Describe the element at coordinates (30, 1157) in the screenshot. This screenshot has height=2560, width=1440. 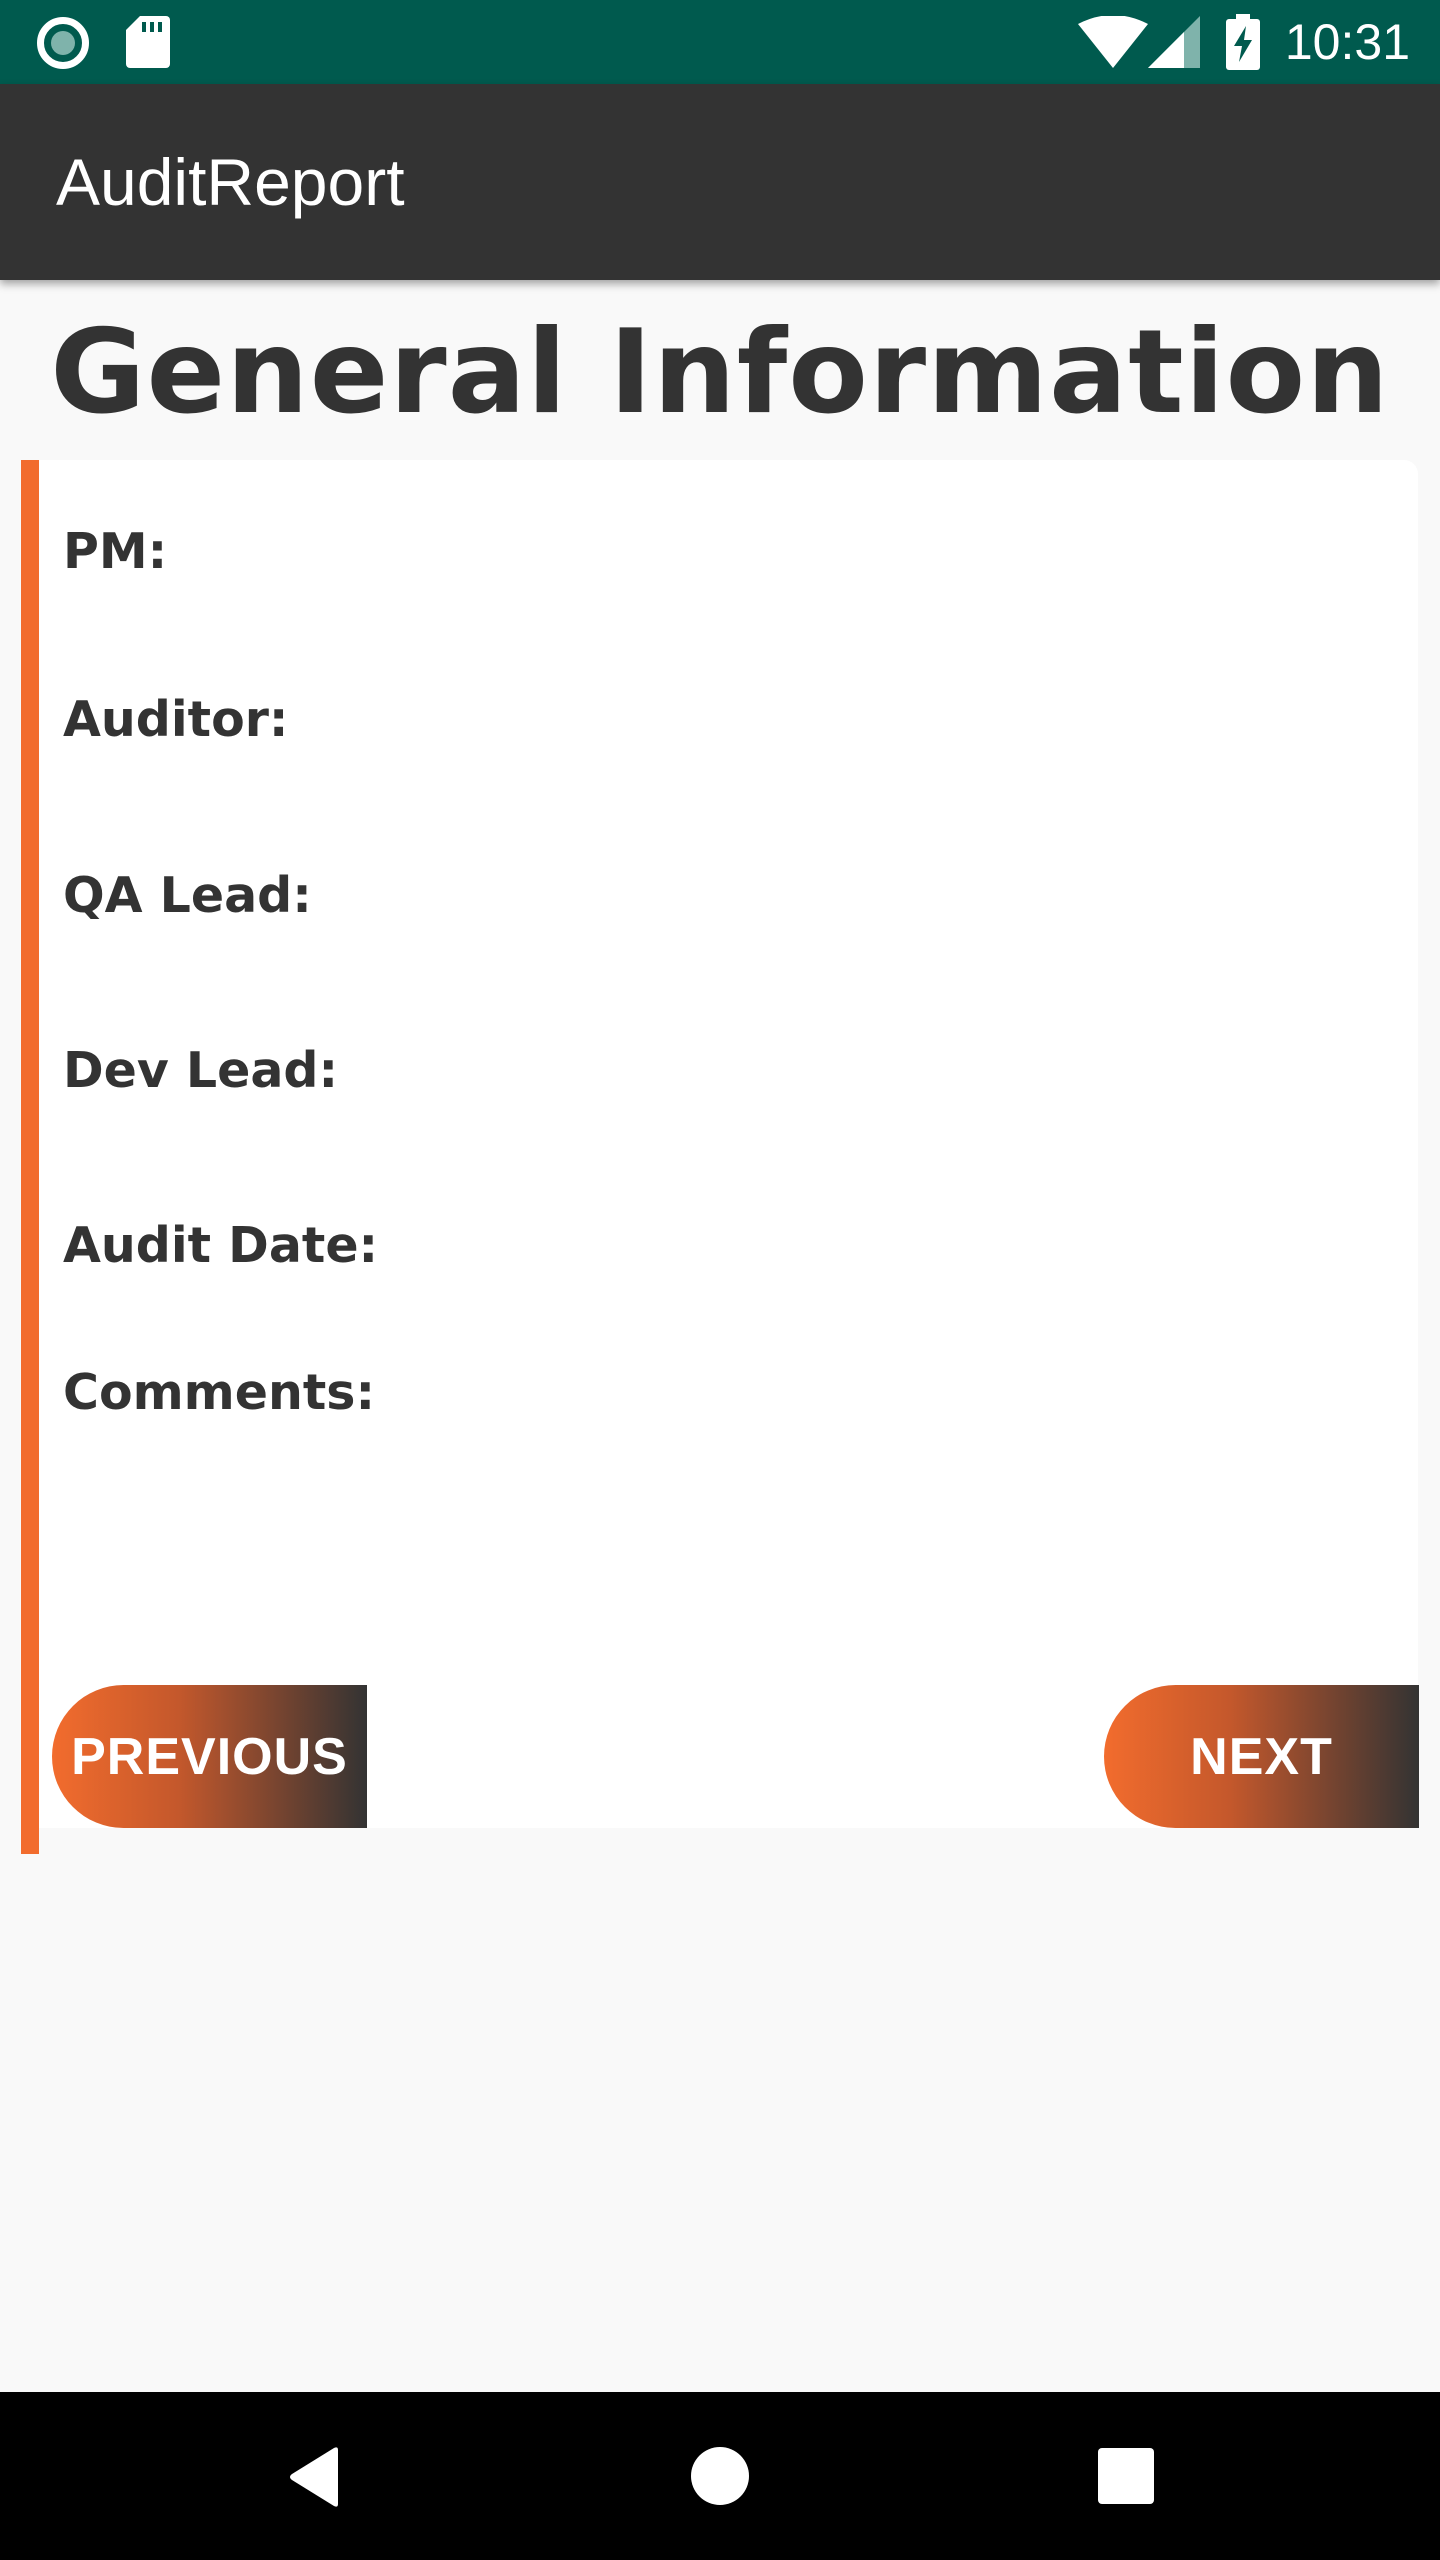
I see `accent-bar` at that location.